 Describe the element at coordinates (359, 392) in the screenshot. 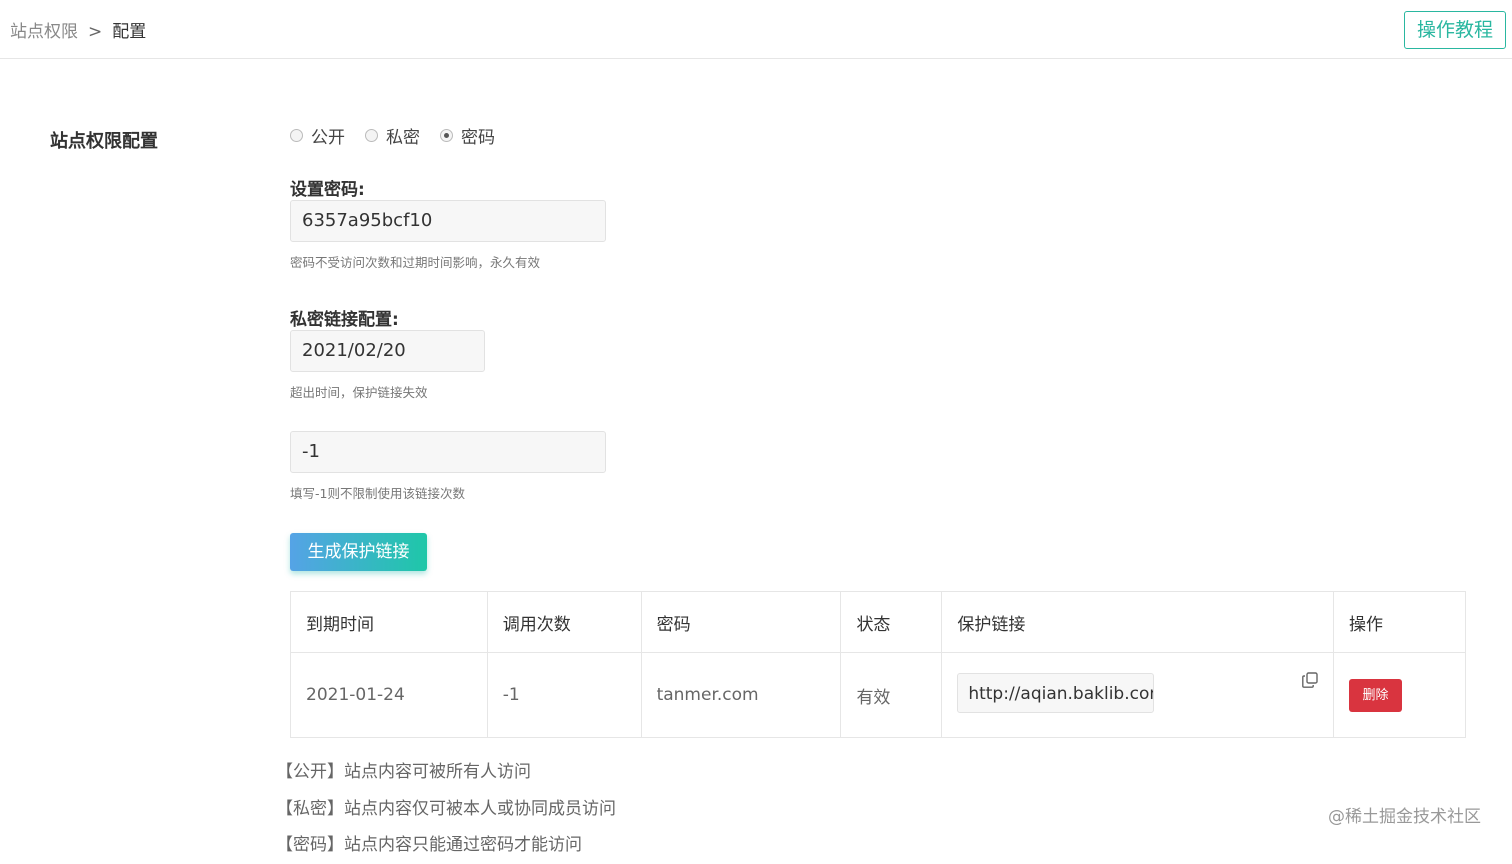

I see `expire-hint: 超出时间，保护链接失效` at that location.